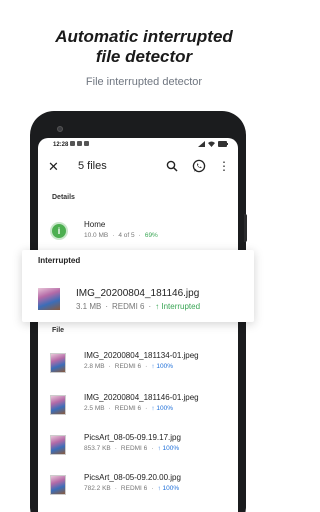 This screenshot has height=512, width=320. I want to click on home-row: i Home 10.0 MB · 4 of 5 · 69%, so click(140, 232).